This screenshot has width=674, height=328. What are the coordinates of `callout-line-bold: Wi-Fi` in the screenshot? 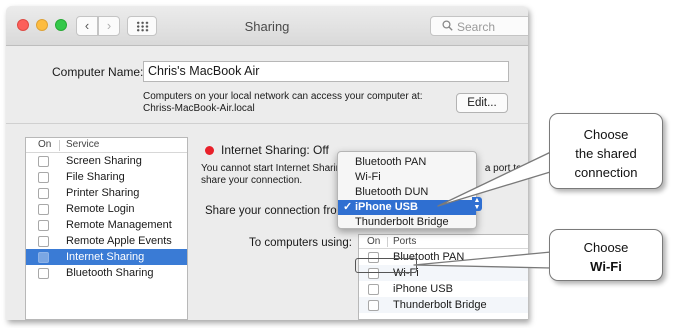 It's located at (606, 266).